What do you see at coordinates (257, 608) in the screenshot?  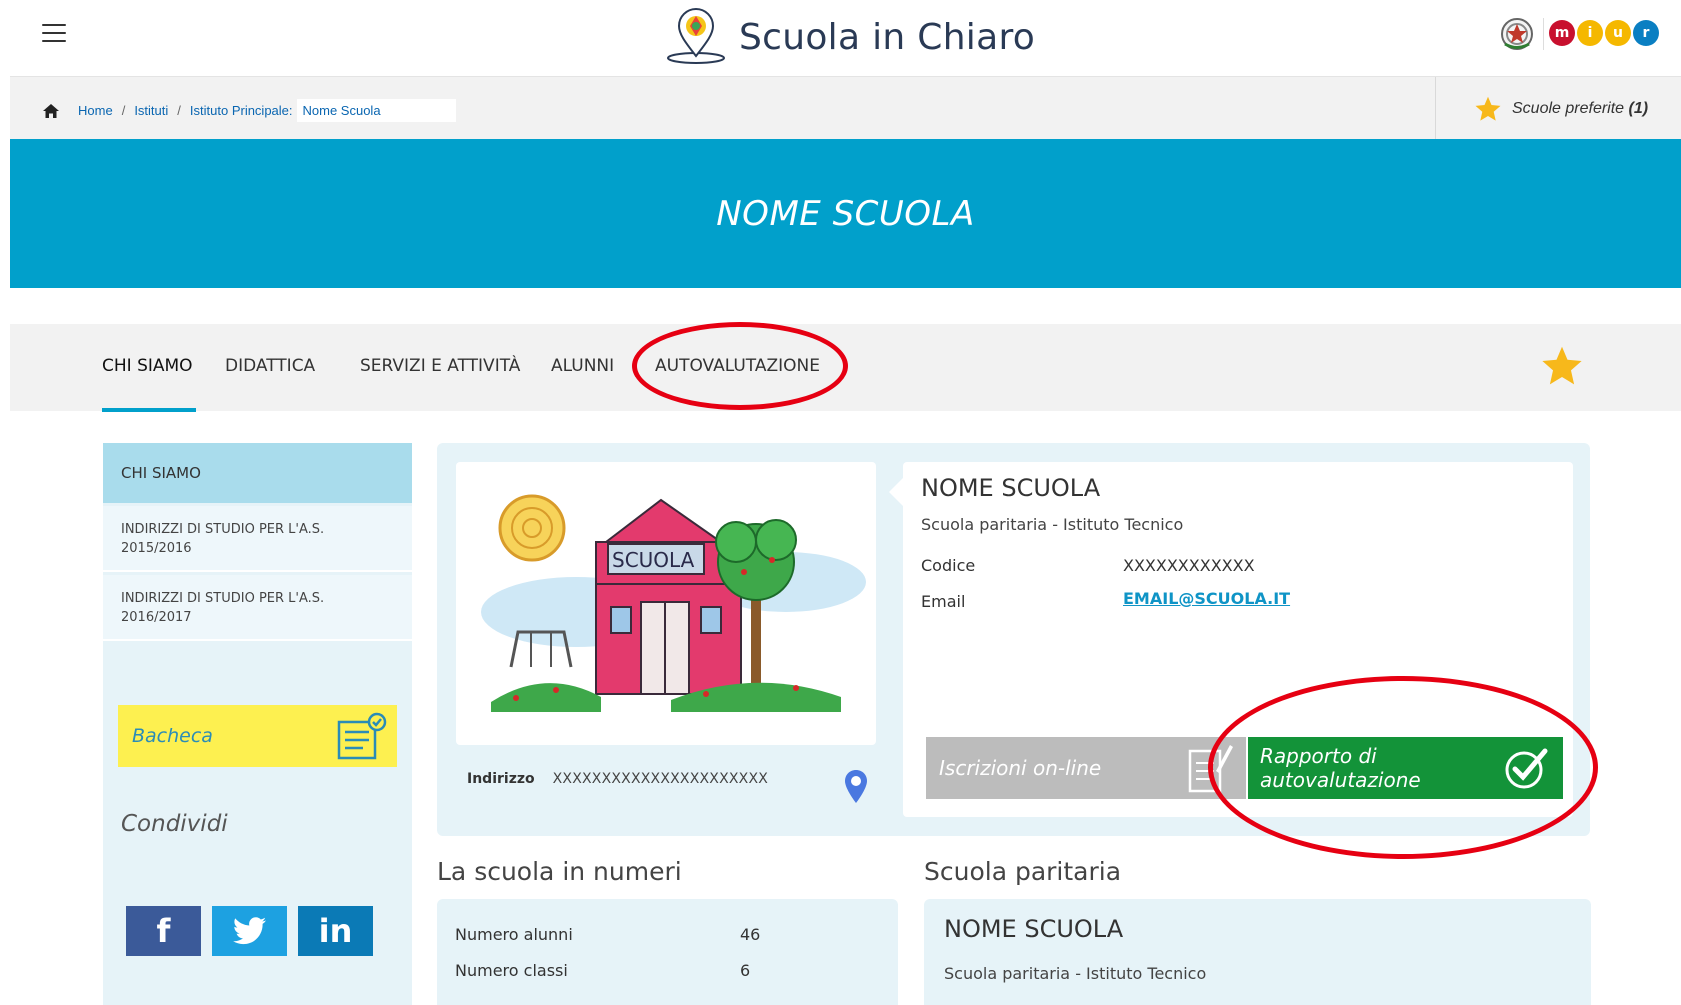 I see `sidebar-item-indirizzi-2016: INDIRIZZI DI STUDIO PER L'A.S. 2016/2017` at bounding box center [257, 608].